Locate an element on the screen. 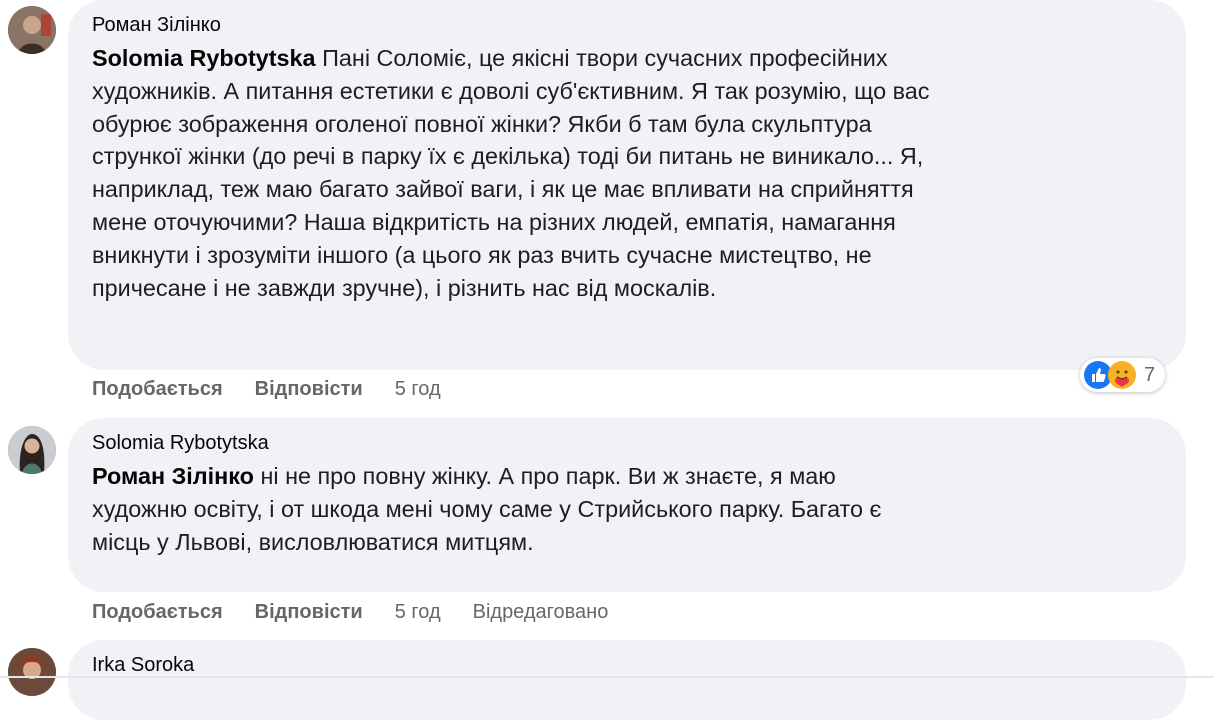  comment-author: Irka Soroka is located at coordinates (143, 665).